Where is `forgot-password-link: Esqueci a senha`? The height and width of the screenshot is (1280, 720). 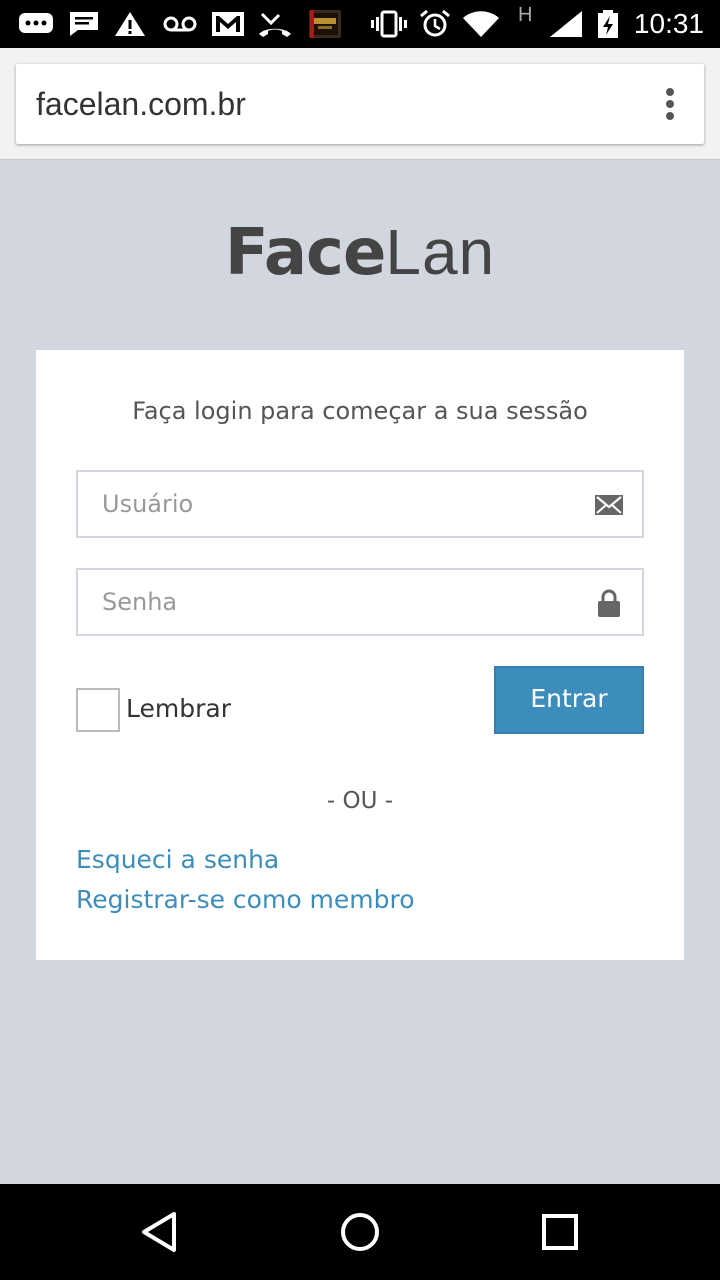 forgot-password-link: Esqueci a senha is located at coordinates (177, 860).